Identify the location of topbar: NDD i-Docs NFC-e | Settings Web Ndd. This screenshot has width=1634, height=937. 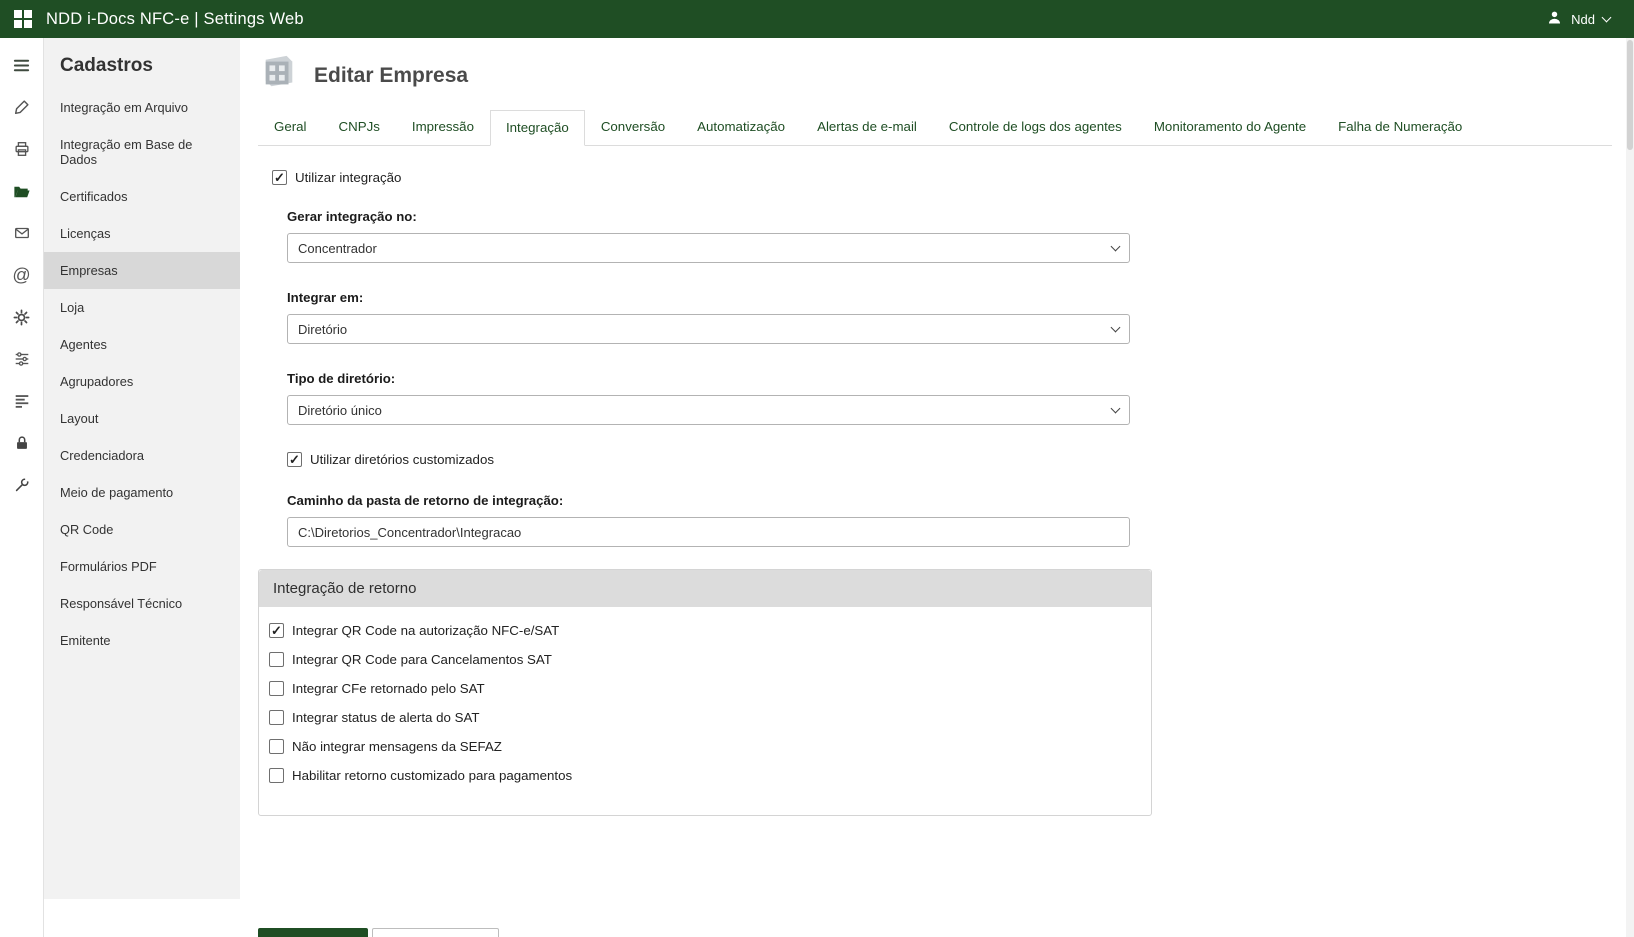
(817, 19).